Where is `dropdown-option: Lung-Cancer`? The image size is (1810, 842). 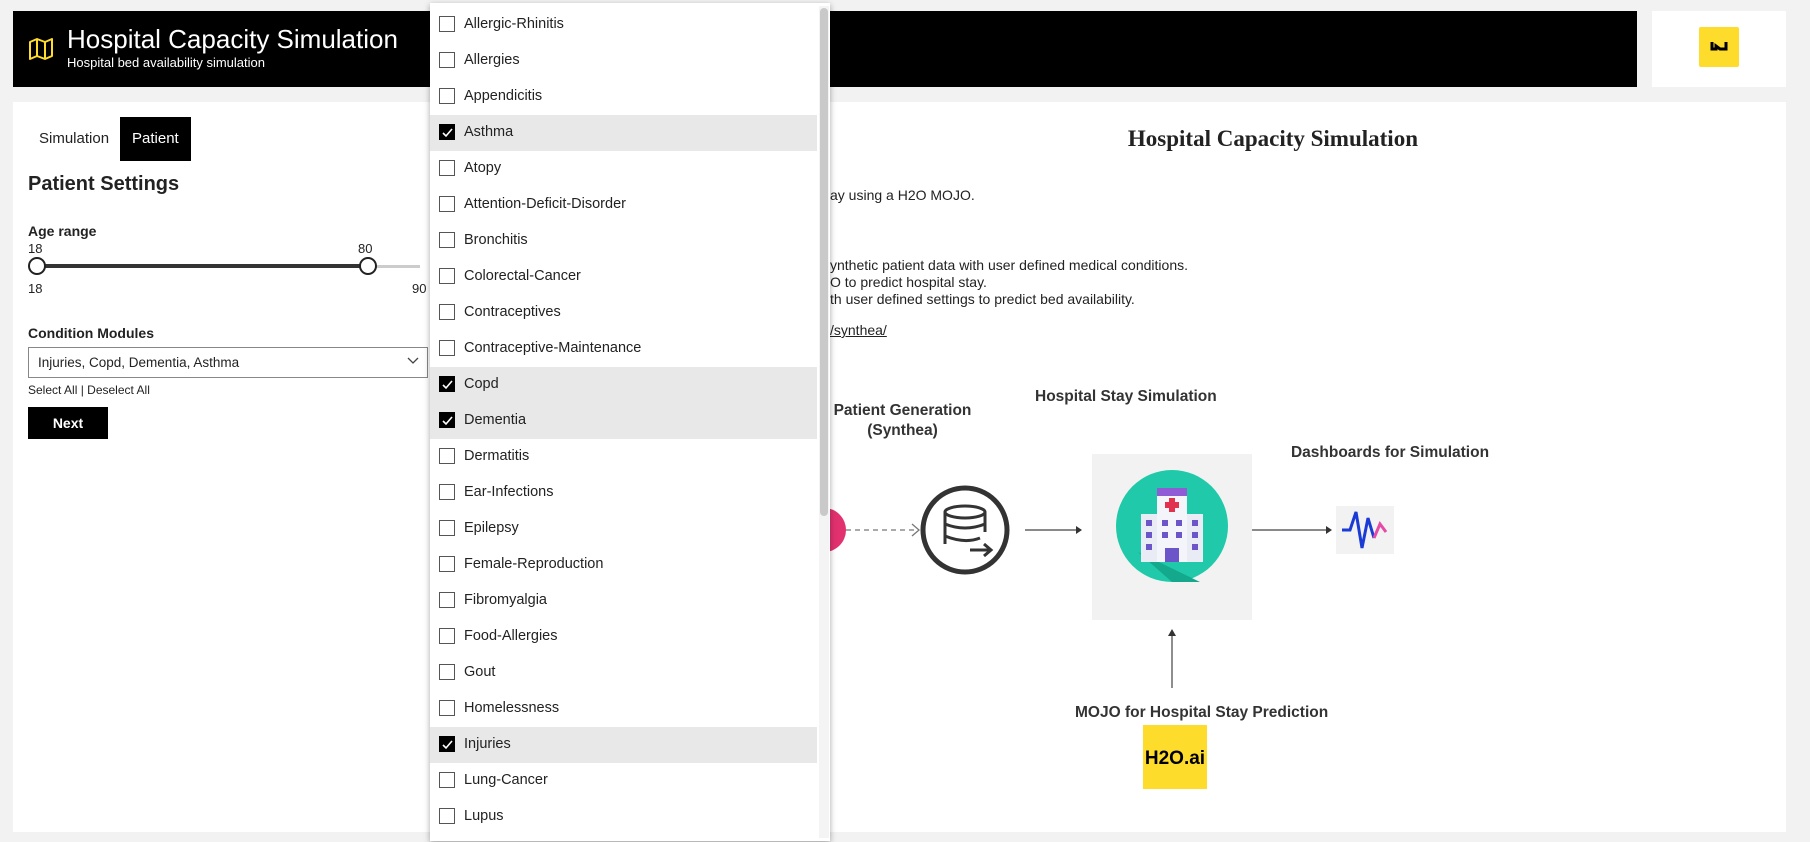
dropdown-option: Lung-Cancer is located at coordinates (623, 781).